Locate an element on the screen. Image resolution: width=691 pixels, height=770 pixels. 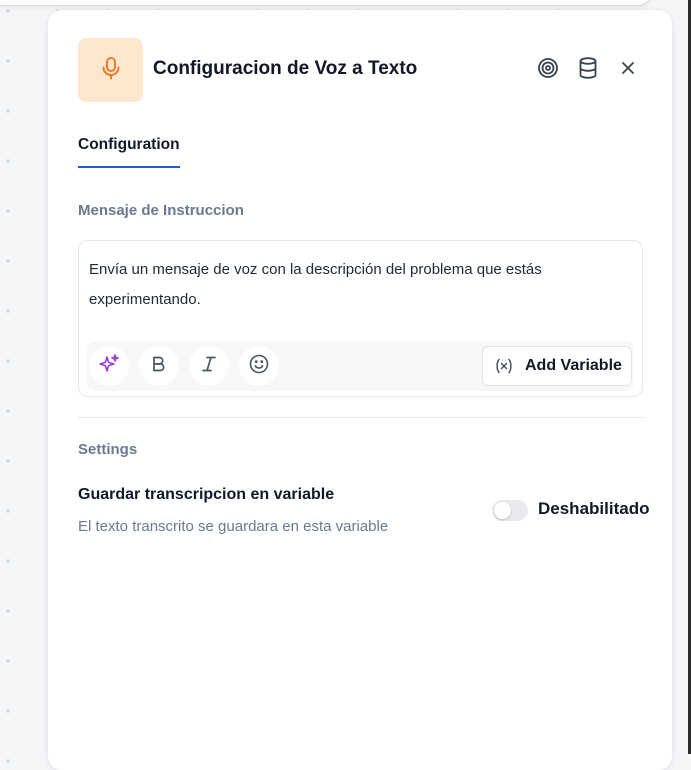
italic-icon is located at coordinates (209, 366).